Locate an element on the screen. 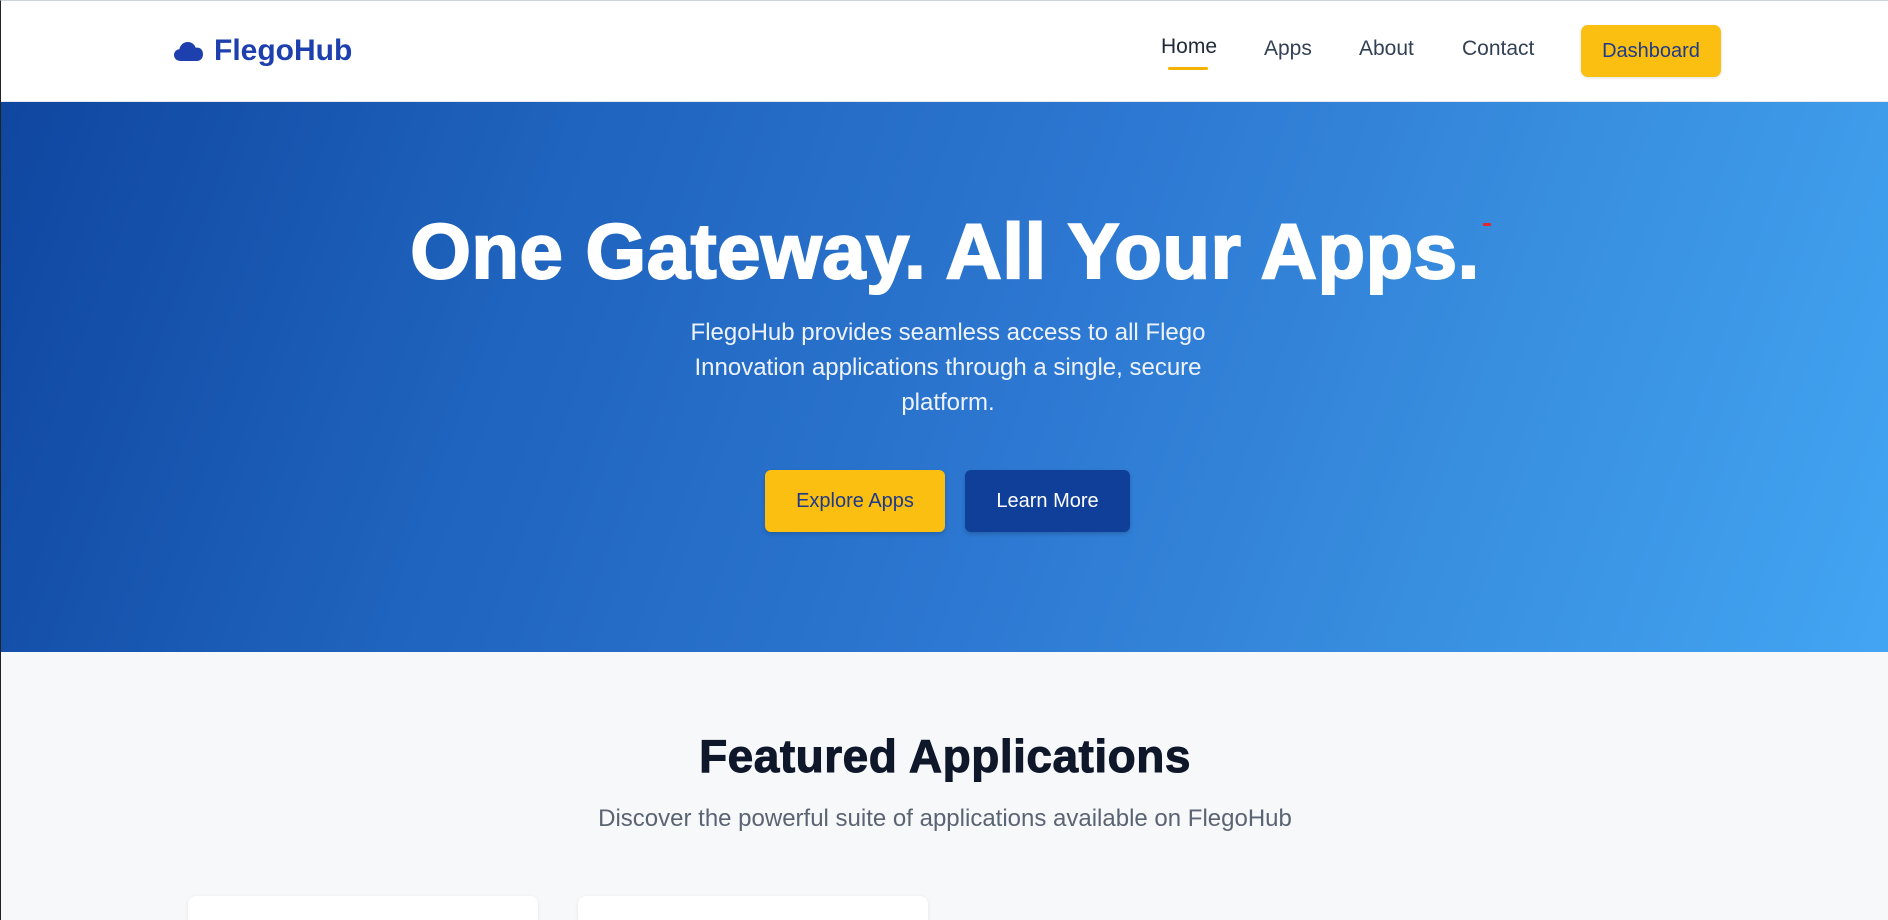 The width and height of the screenshot is (1888, 920). red-mark is located at coordinates (1487, 224).